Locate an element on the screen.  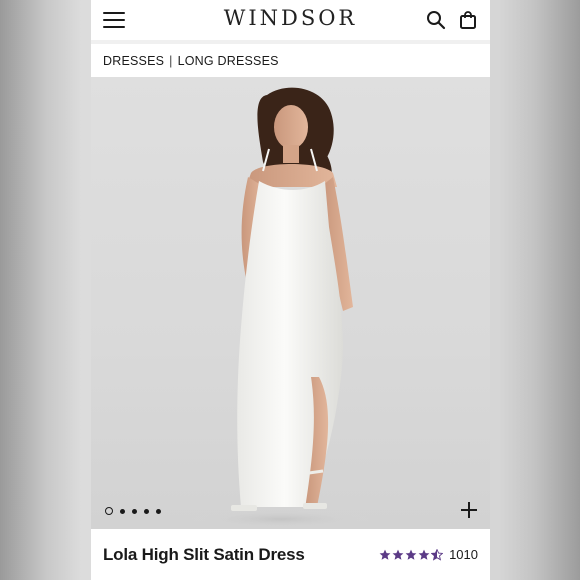
top-navigation-bar: WINDSOR is located at coordinates (290, 20).